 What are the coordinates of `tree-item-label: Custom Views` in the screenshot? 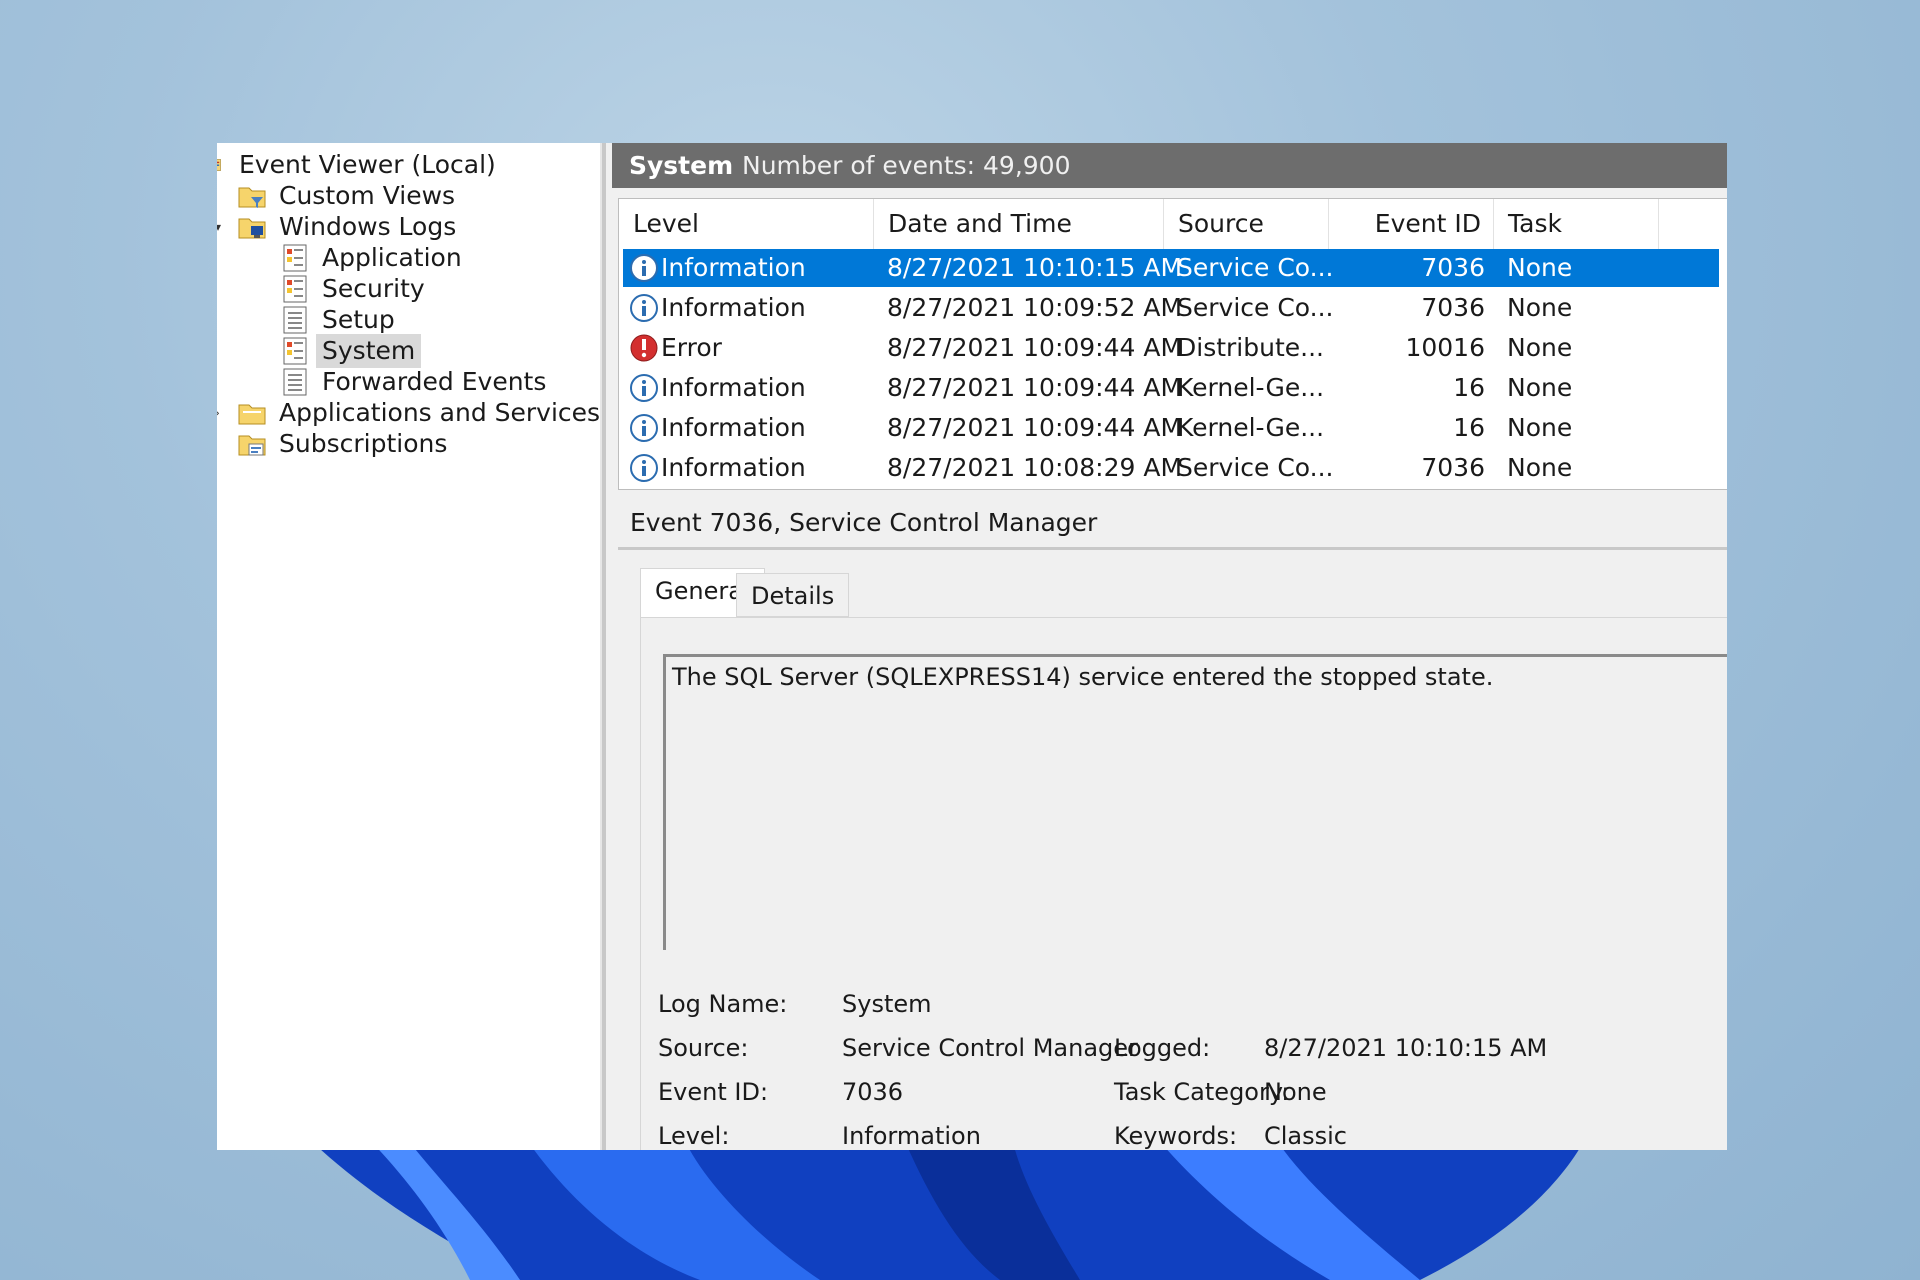 It's located at (367, 195).